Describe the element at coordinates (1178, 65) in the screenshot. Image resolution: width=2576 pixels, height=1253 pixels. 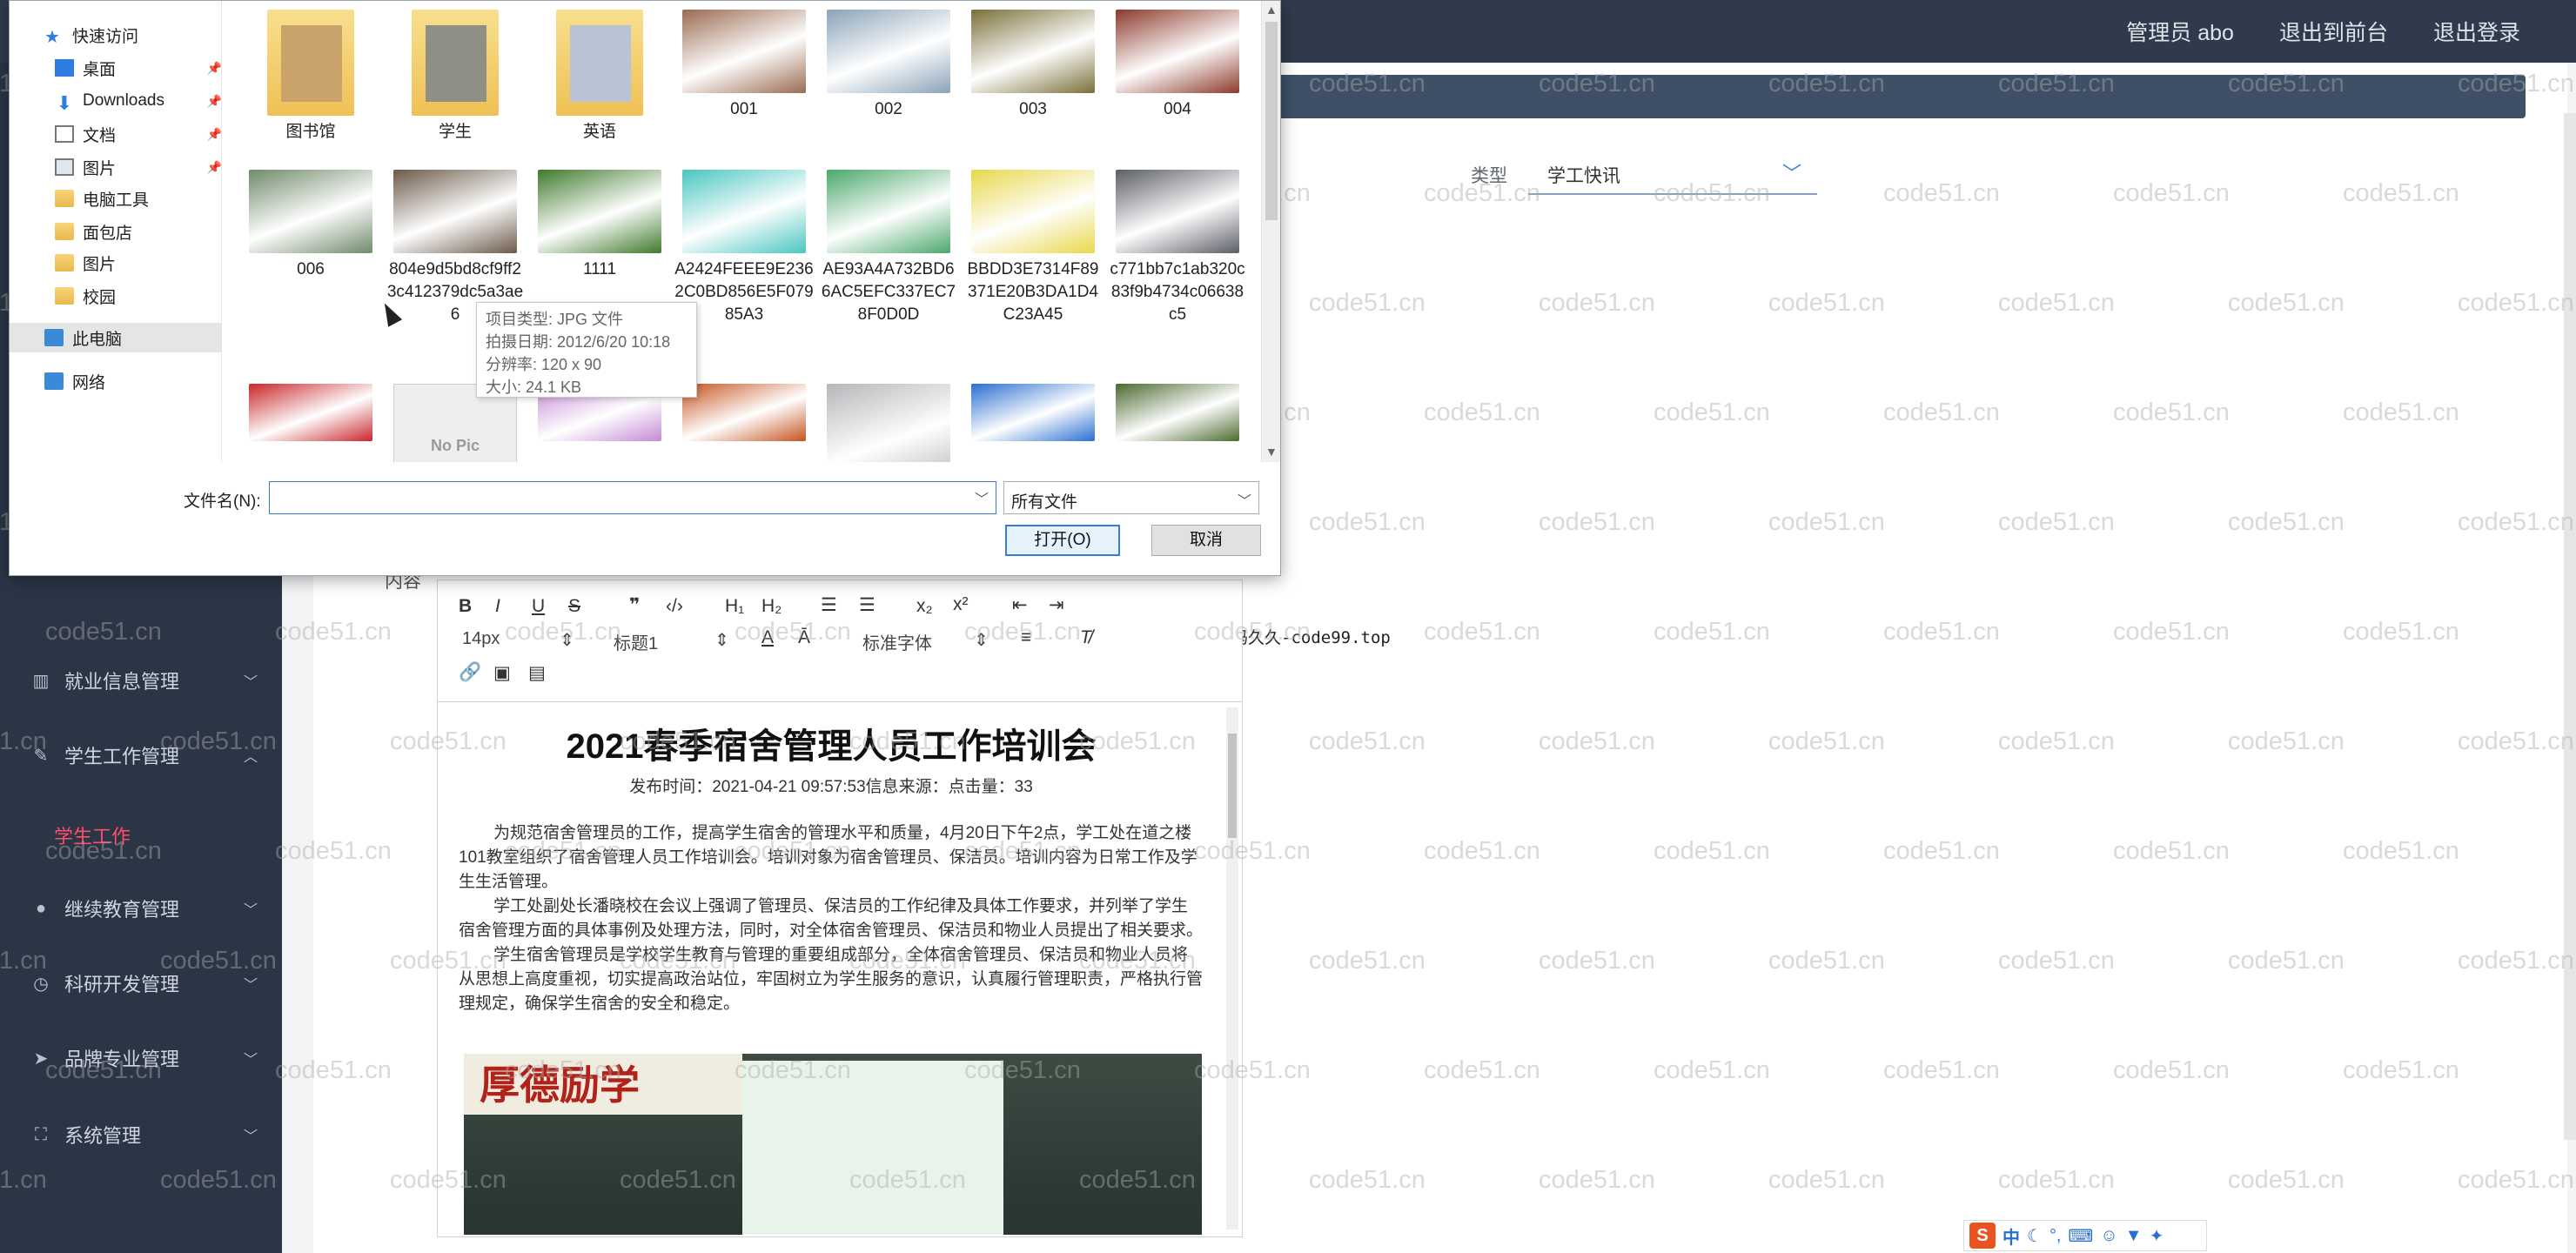
I see `file-tile: 004` at that location.